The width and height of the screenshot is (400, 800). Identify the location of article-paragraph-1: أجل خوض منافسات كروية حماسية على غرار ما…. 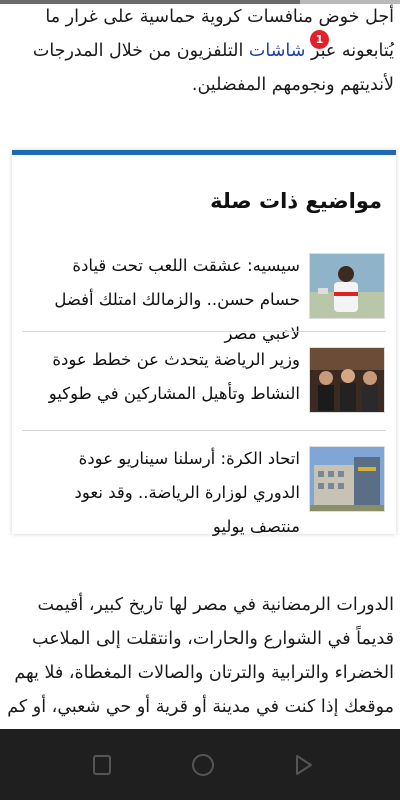
(200, 51).